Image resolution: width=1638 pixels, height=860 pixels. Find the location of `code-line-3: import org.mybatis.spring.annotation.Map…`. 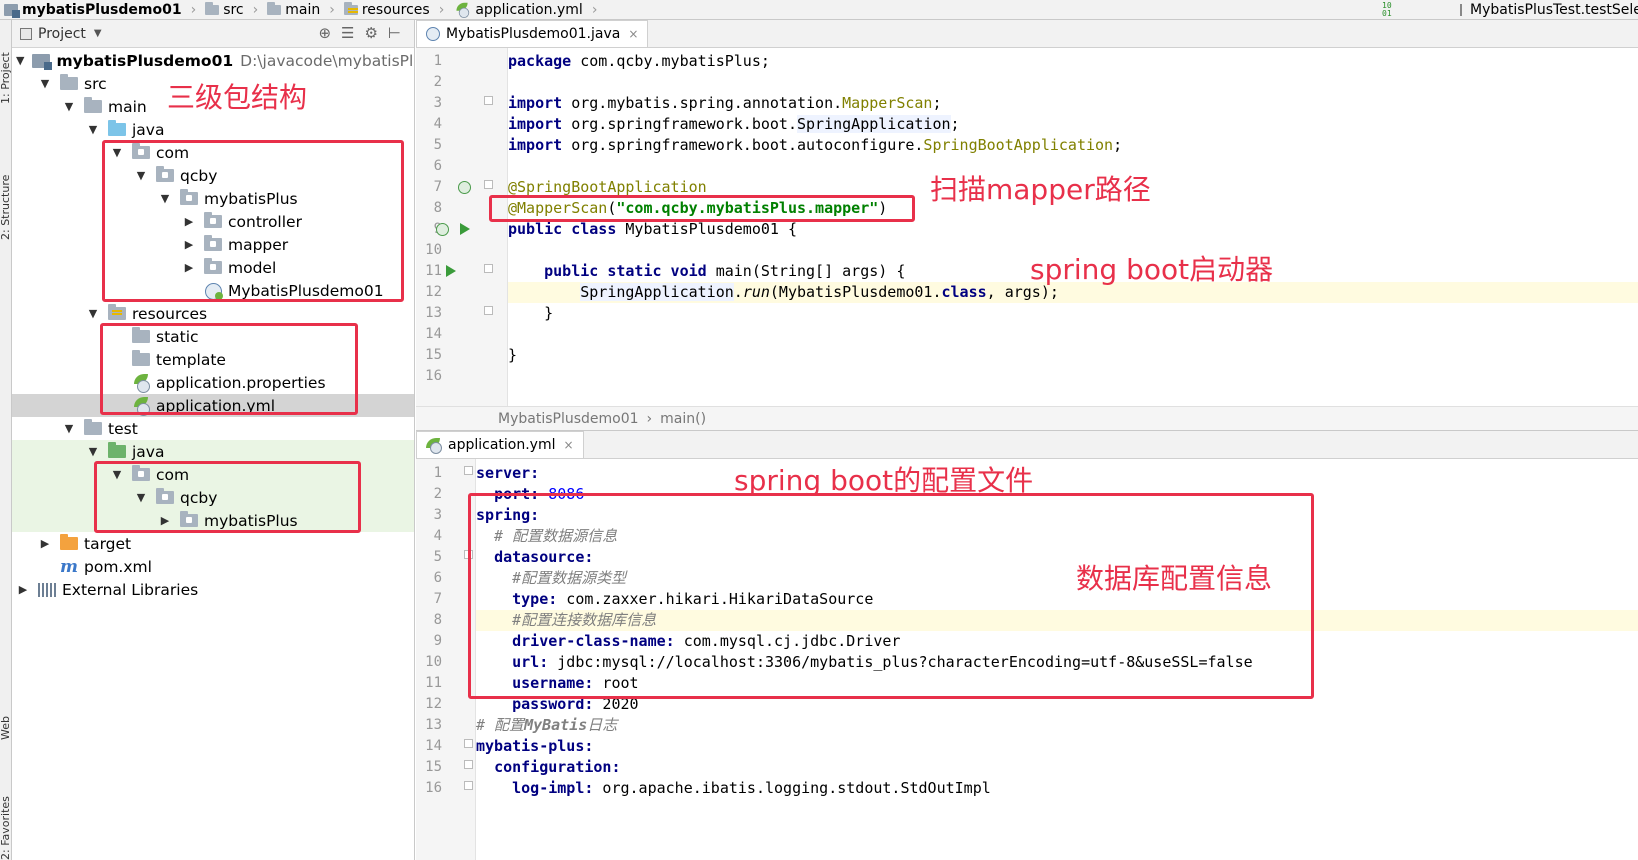

code-line-3: import org.mybatis.spring.annotation.Map… is located at coordinates (725, 103).